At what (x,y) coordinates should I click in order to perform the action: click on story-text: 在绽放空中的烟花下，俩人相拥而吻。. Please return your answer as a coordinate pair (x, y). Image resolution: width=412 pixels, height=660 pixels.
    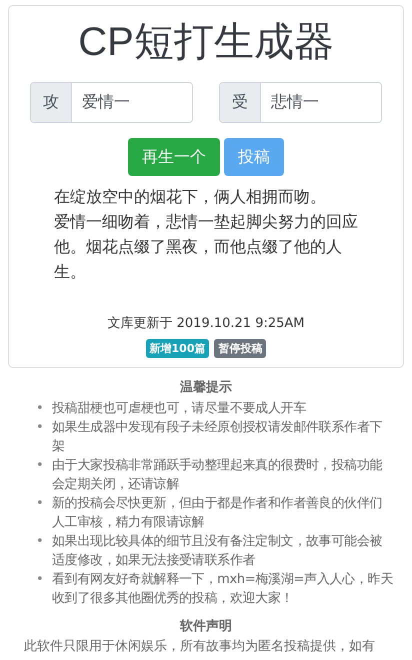
    Looking at the image, I should click on (190, 197).